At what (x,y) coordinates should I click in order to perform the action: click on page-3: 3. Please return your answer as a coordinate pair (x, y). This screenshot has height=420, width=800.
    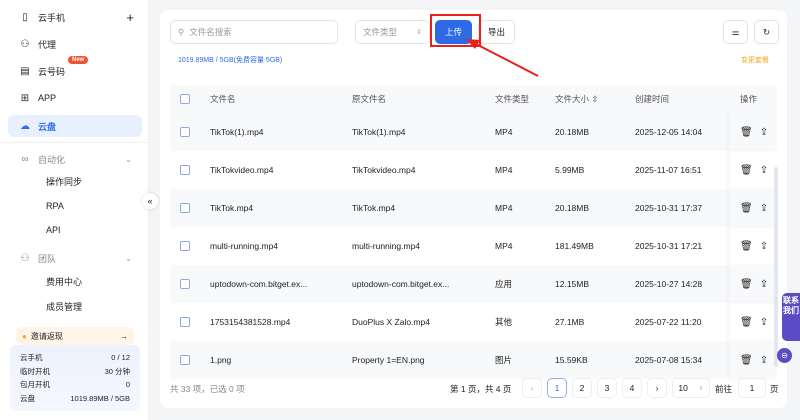
    Looking at the image, I should click on (607, 388).